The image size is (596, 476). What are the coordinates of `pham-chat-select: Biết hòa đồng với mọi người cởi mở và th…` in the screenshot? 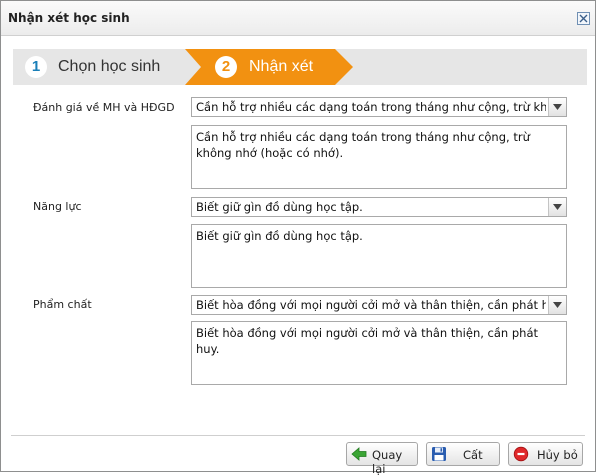 It's located at (379, 305).